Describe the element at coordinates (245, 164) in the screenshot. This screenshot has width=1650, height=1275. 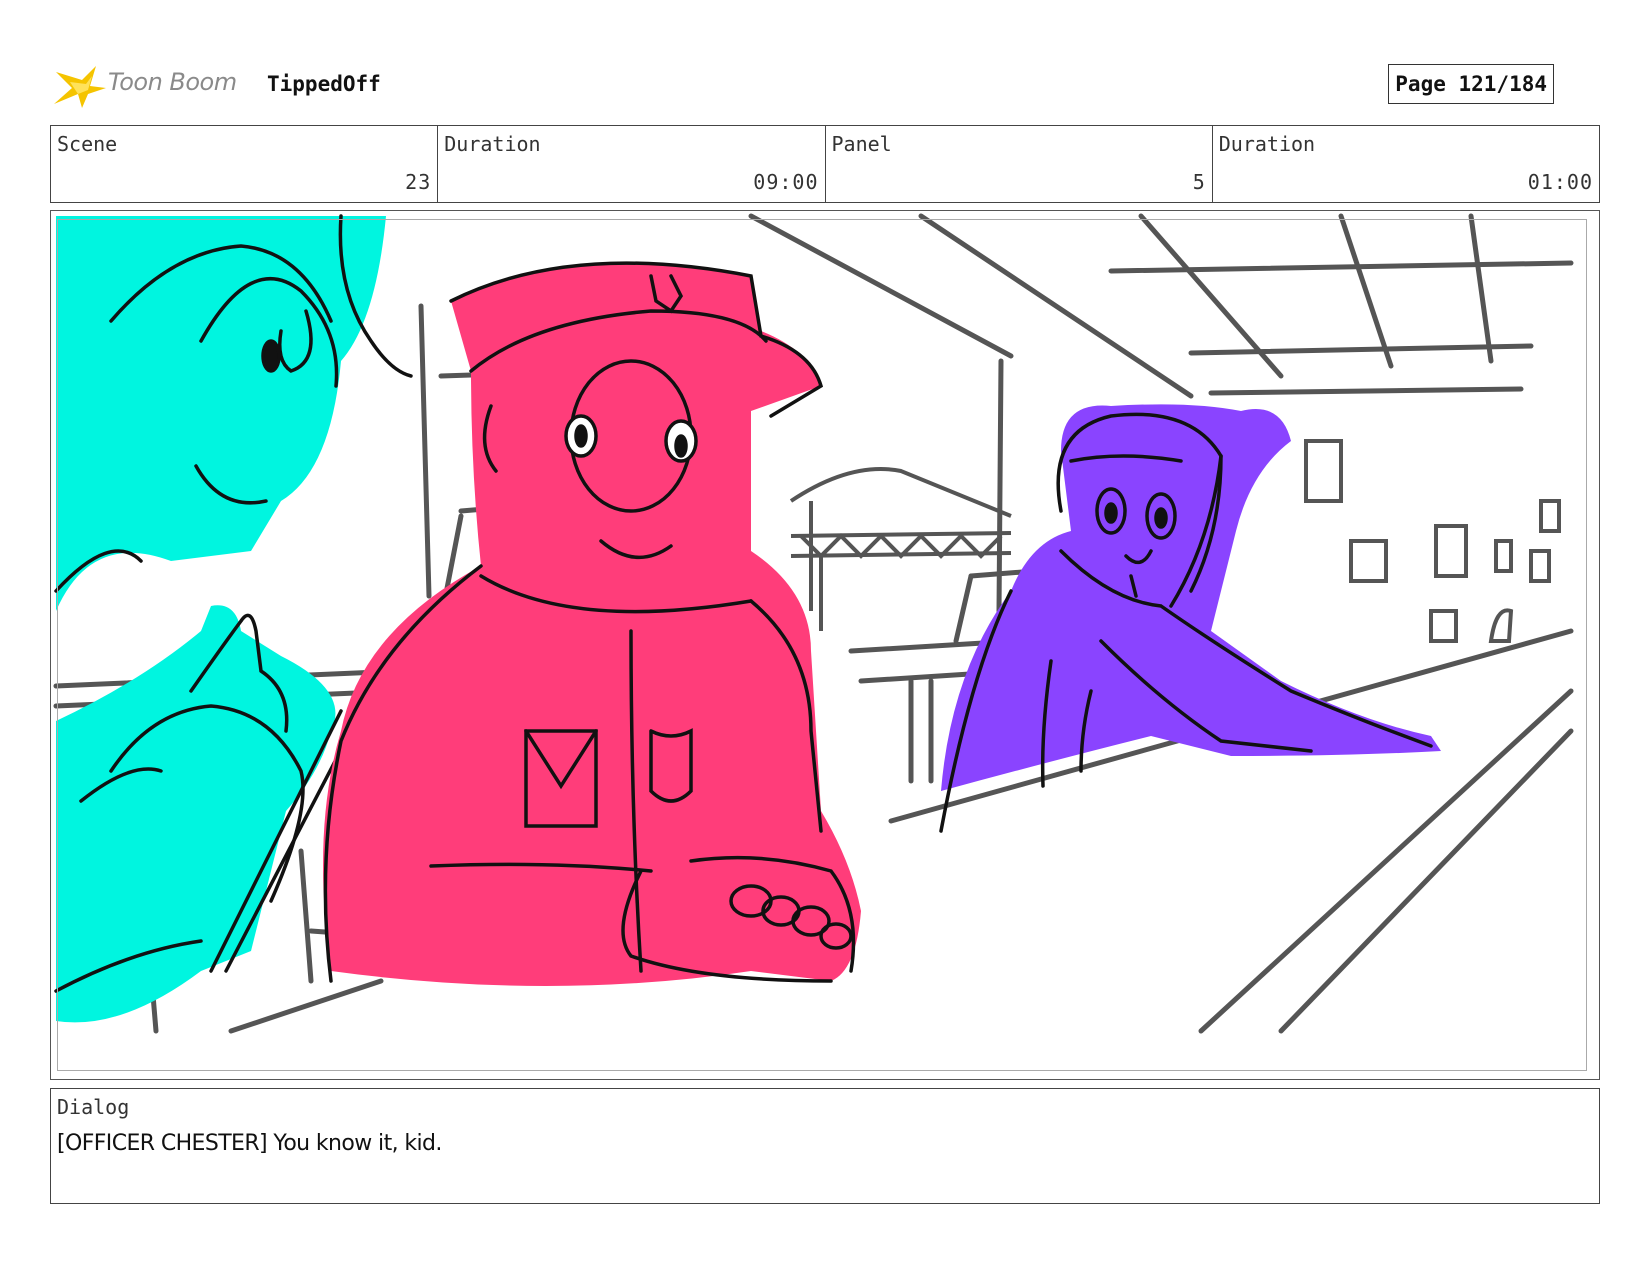
I see `scene-cell: Scene 23` at that location.